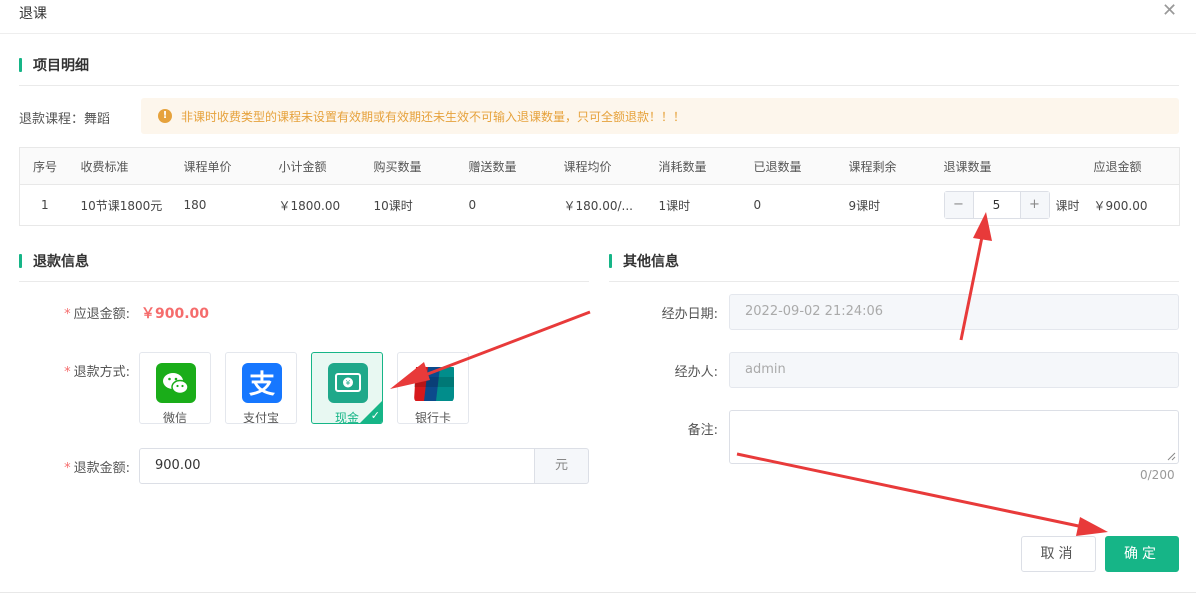 This screenshot has width=1196, height=593. I want to click on method-label: * 退款方式:, so click(85, 370).